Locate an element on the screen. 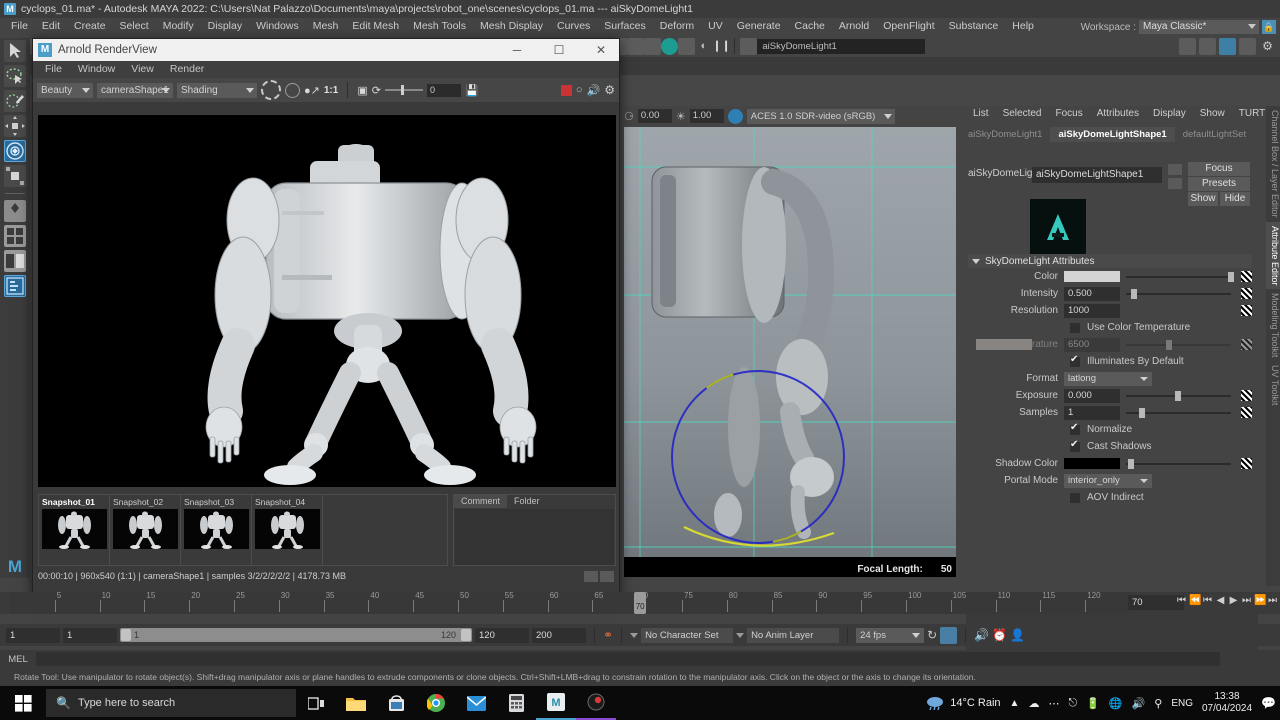  animation-start-field: 1 is located at coordinates (90, 635).